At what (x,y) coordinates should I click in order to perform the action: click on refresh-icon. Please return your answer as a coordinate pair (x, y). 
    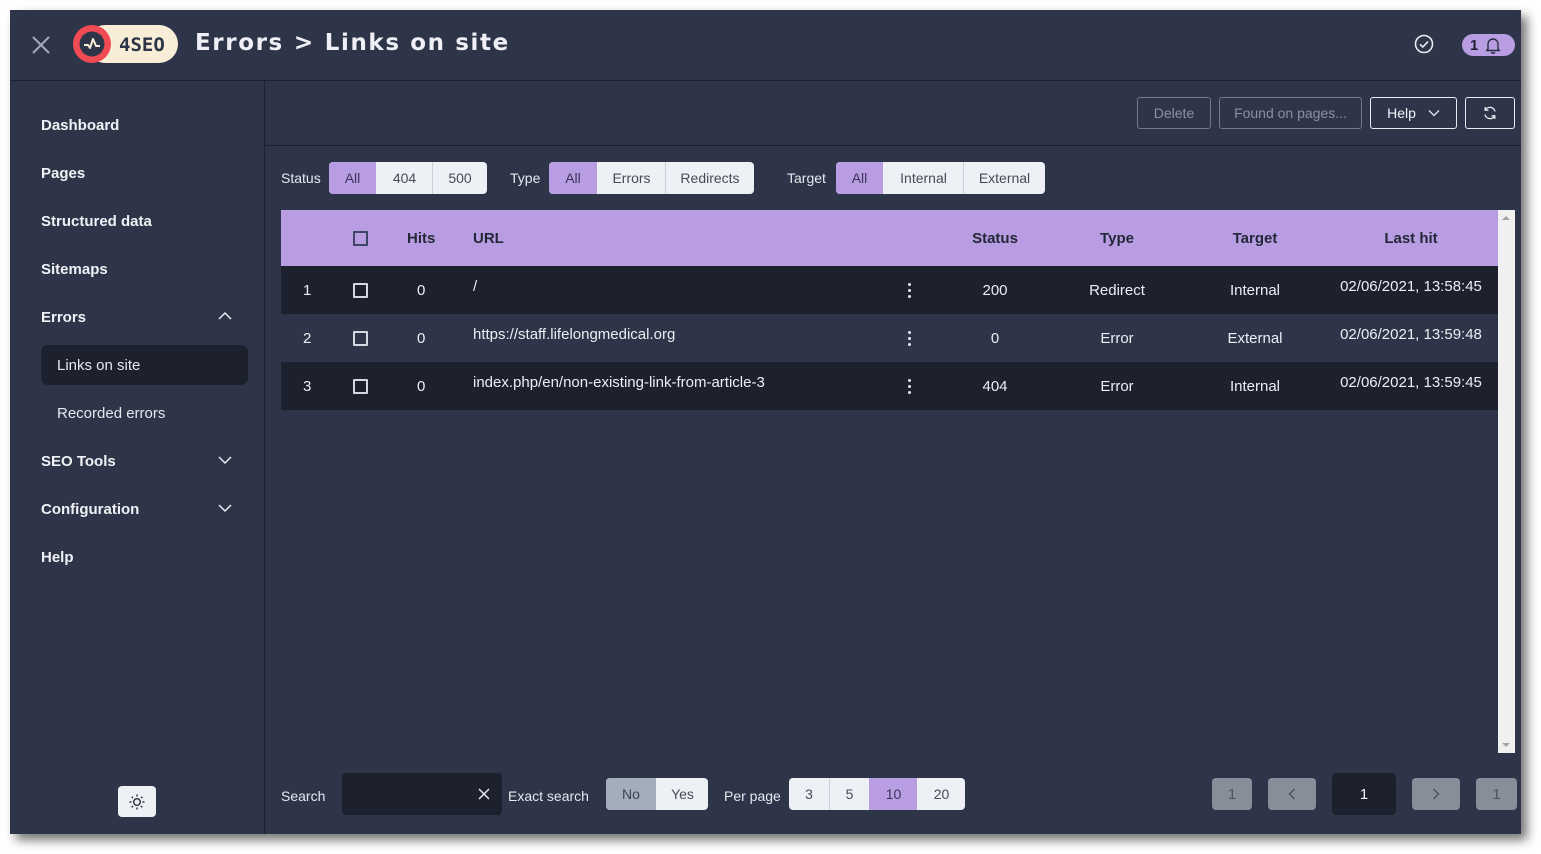
    Looking at the image, I should click on (1490, 113).